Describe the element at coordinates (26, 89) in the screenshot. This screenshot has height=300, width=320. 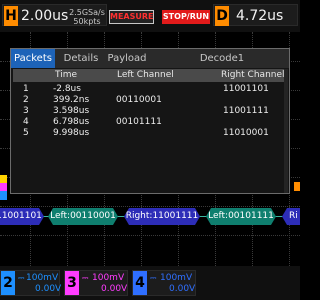
I see `row-index: 1` at that location.